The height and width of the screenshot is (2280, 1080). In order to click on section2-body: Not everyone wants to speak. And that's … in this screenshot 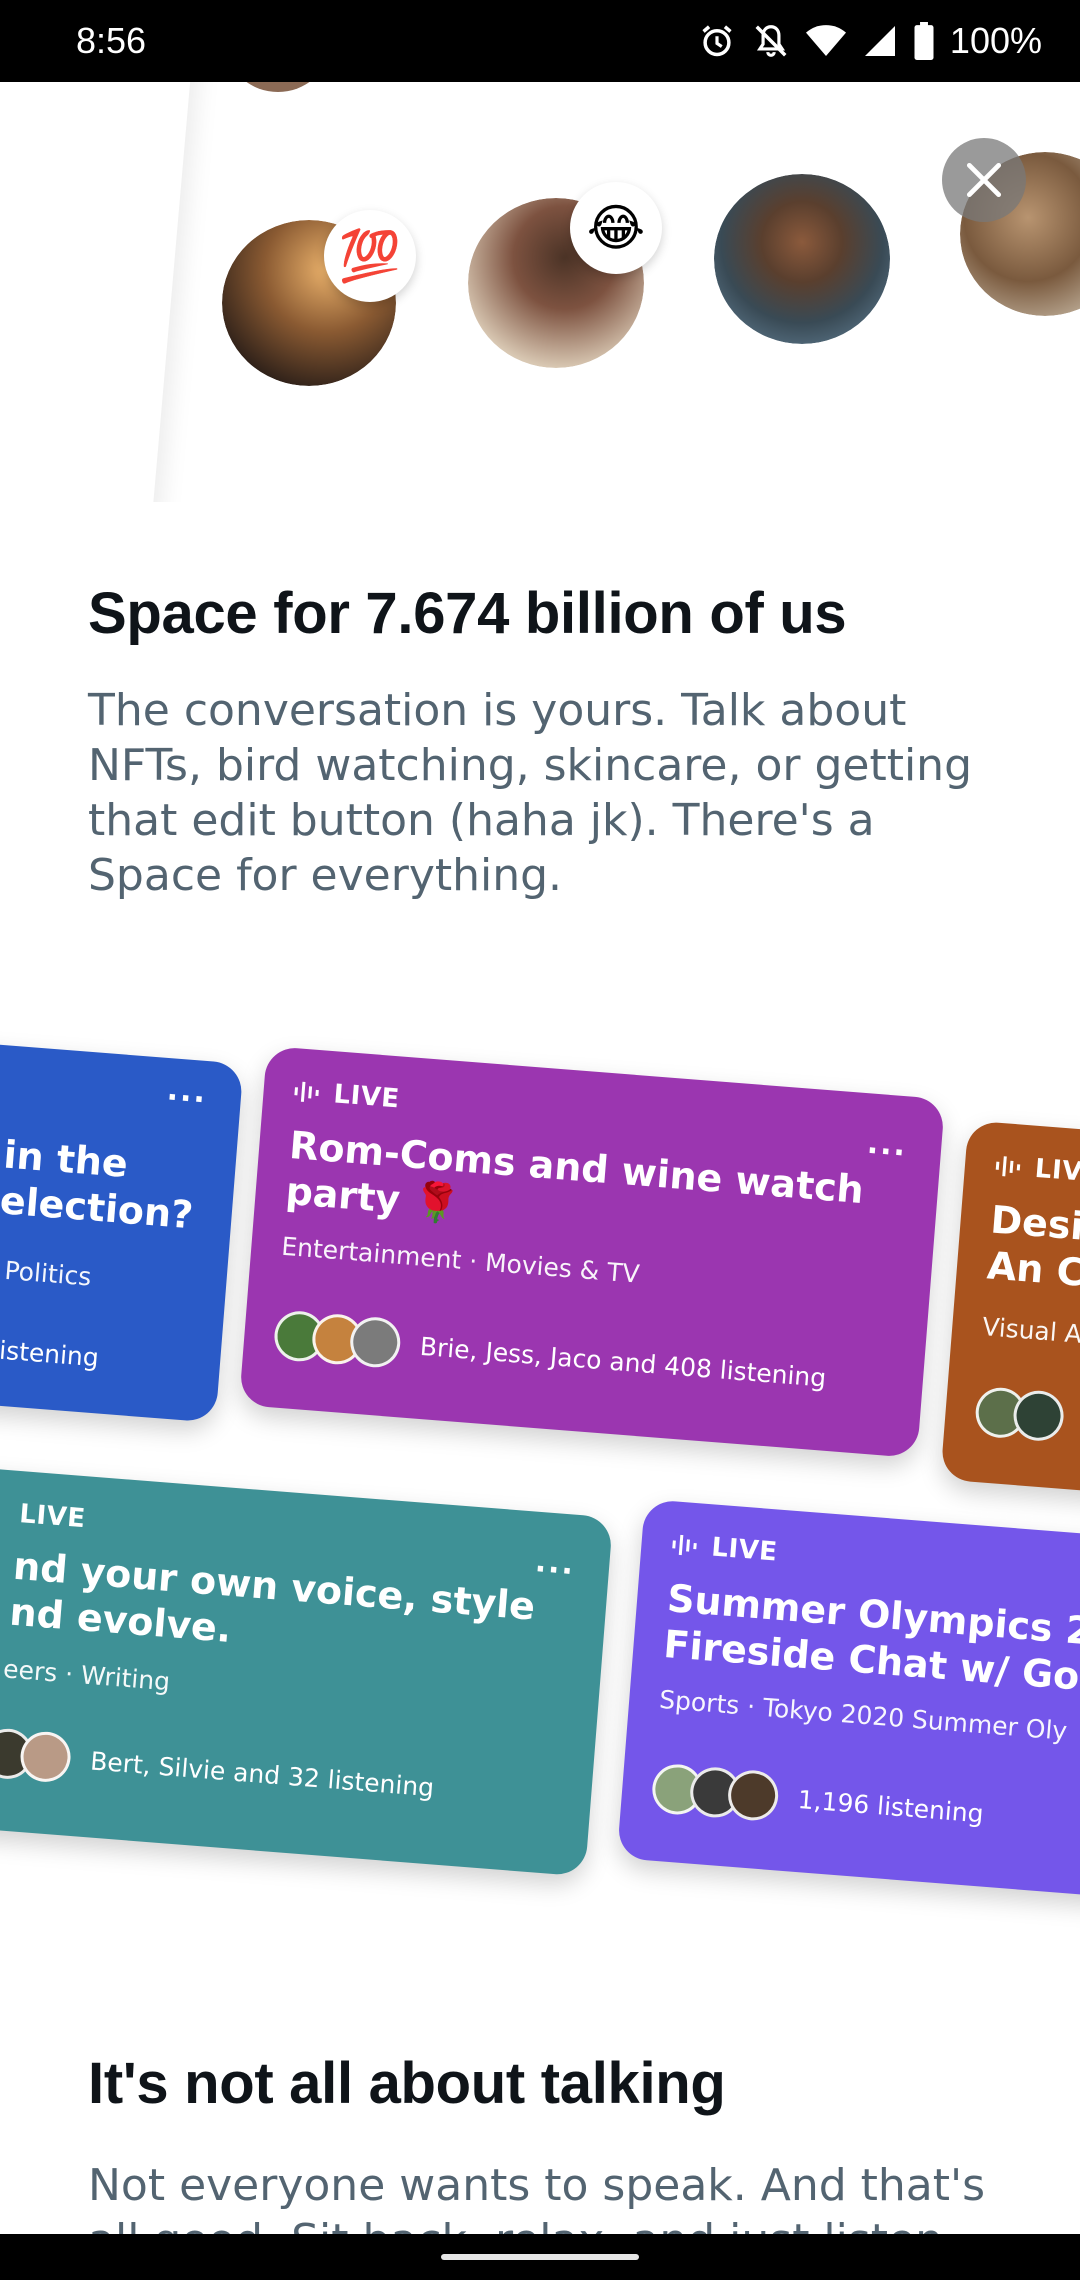, I will do `click(537, 2197)`.